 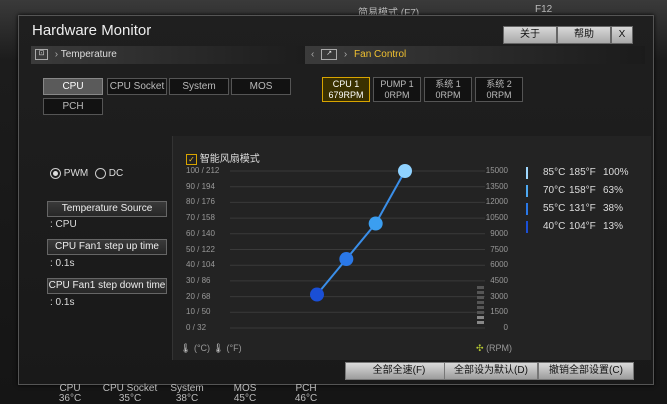 What do you see at coordinates (306, 398) in the screenshot?
I see `reading-value: 46°C` at bounding box center [306, 398].